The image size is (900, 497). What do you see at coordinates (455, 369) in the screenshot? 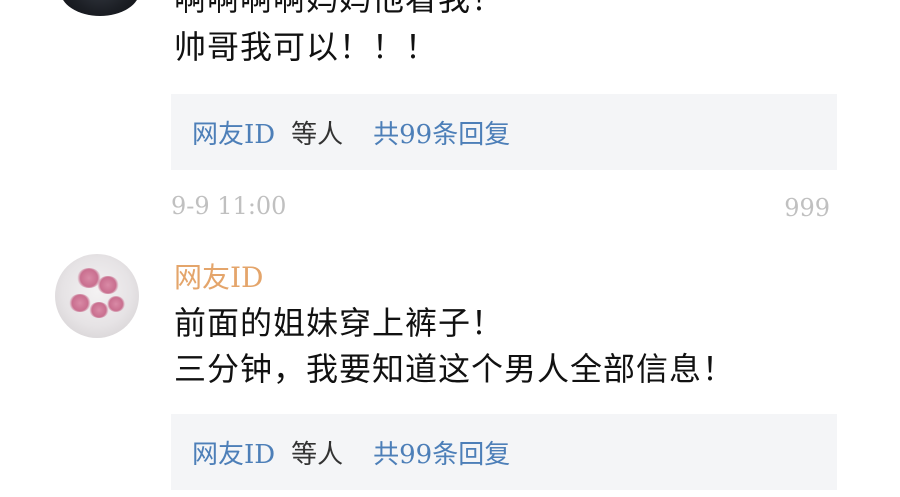
I see `comment-text-line: 三分钟，我要知道这个男人全部信息！` at bounding box center [455, 369].